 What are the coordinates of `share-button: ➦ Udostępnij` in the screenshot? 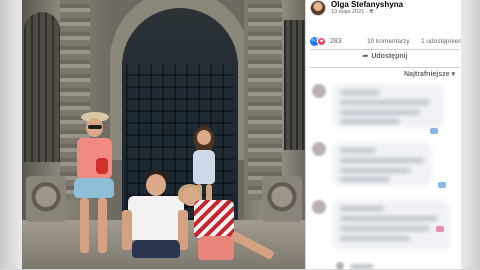 It's located at (385, 59).